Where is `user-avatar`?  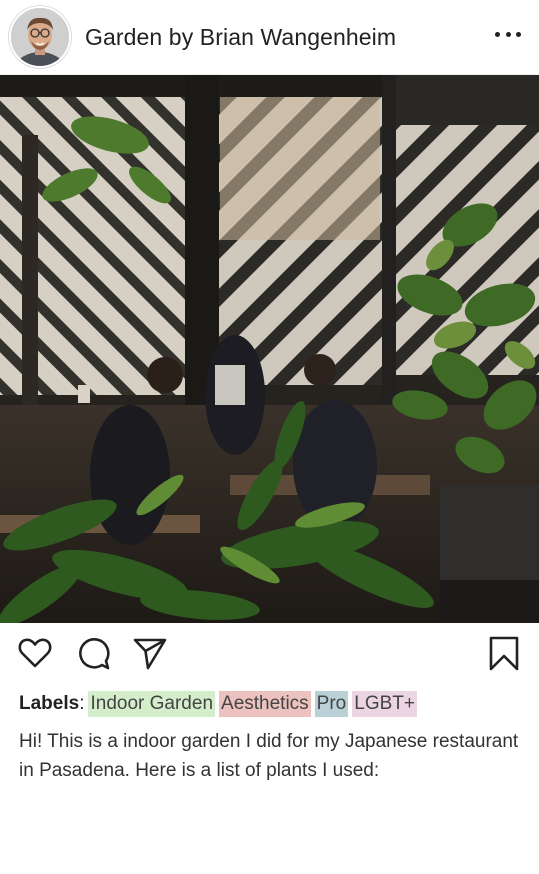
user-avatar is located at coordinates (40, 37).